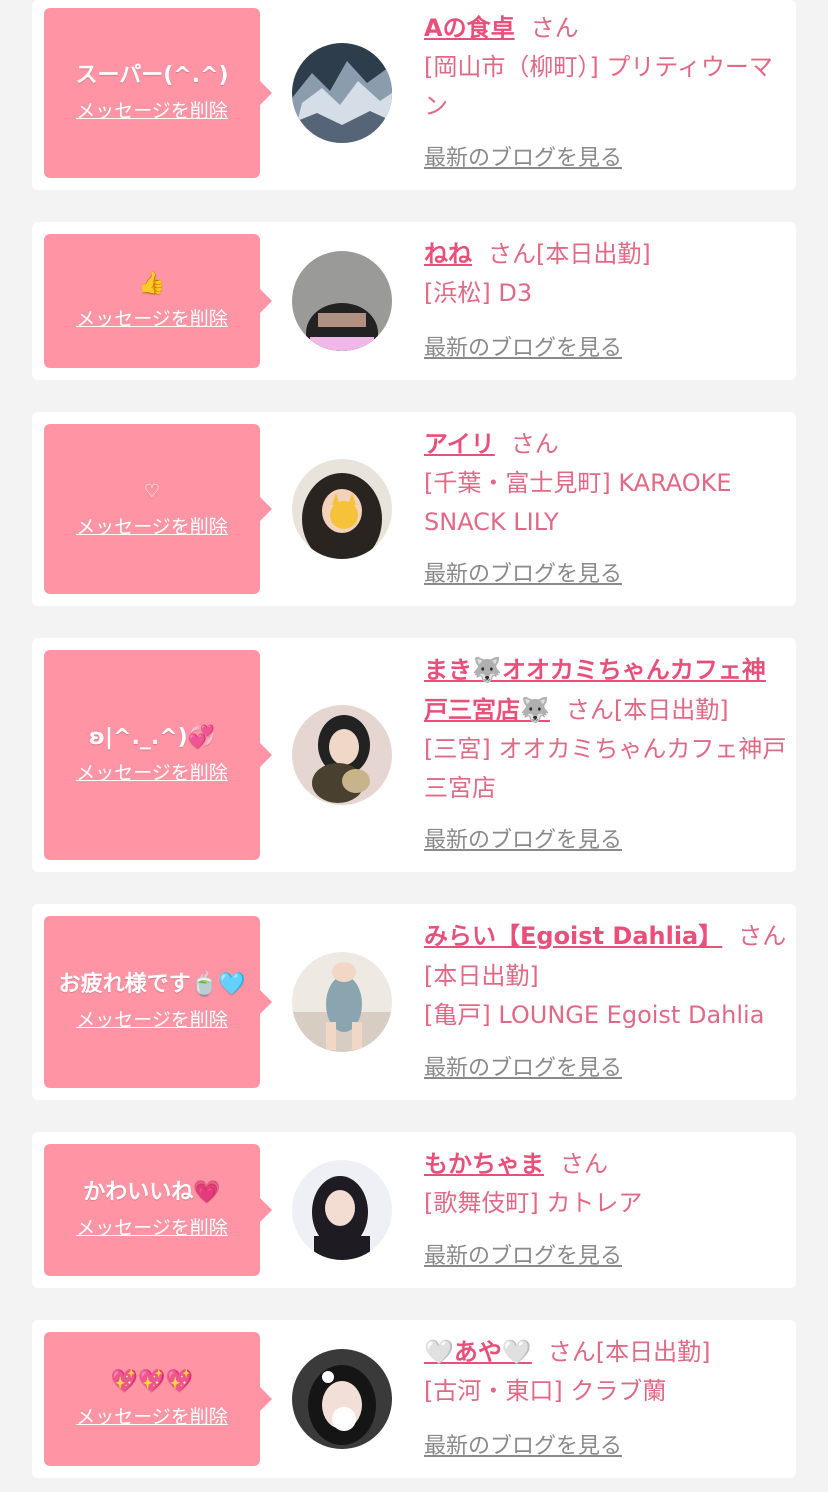 Image resolution: width=828 pixels, height=1492 pixels. Describe the element at coordinates (598, 86) in the screenshot. I see `shop-label: [岡山市（柳町）] プリティウーマン` at that location.